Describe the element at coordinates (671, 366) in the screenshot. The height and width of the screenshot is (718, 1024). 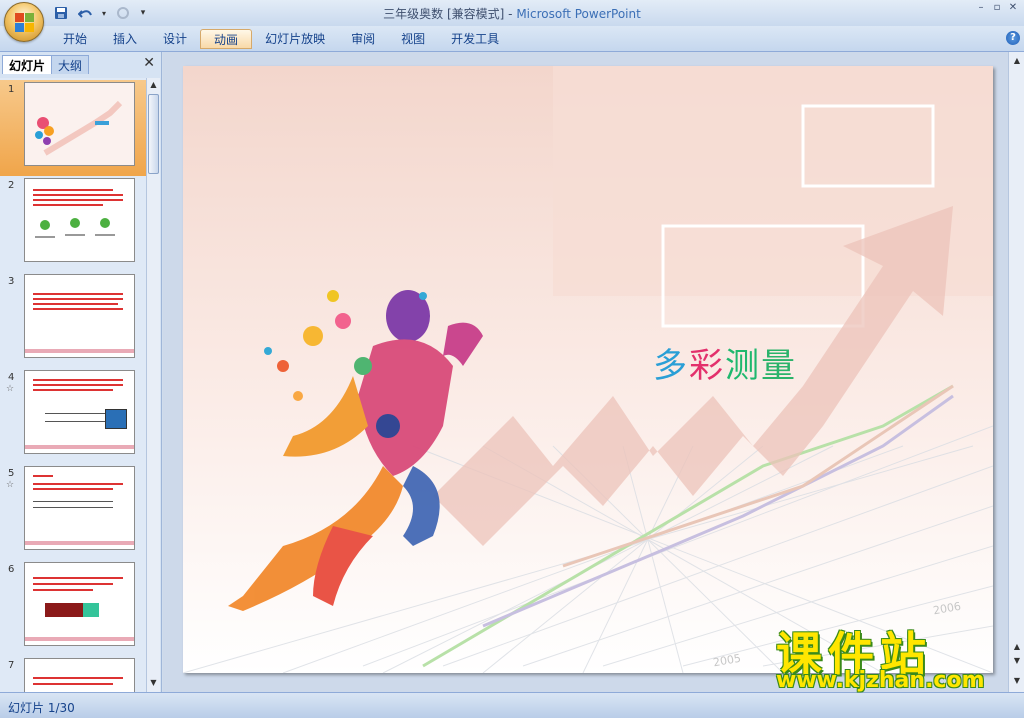
I see `title-char: 多` at that location.